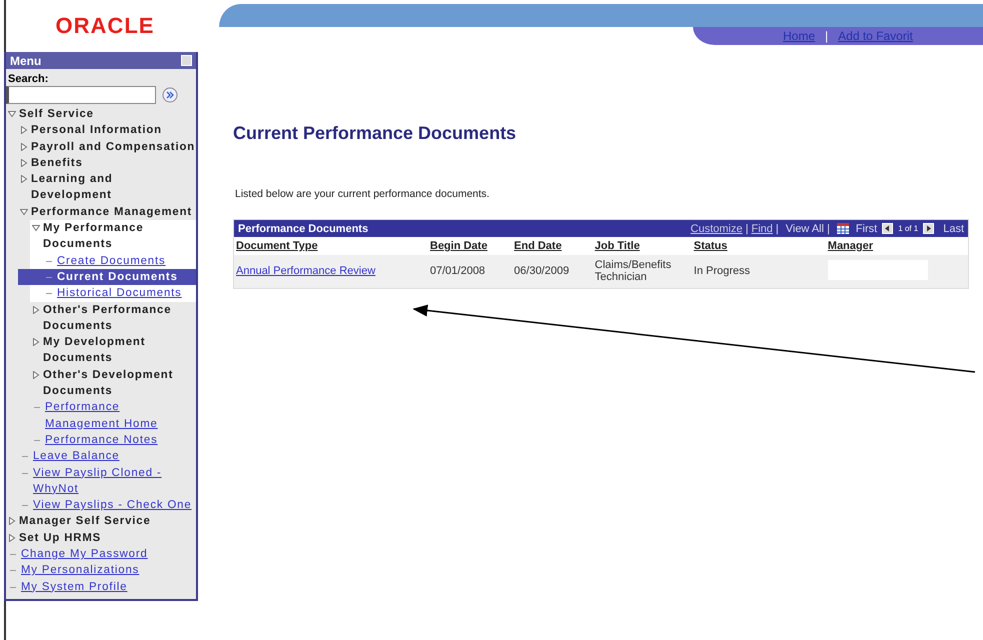  What do you see at coordinates (306, 271) in the screenshot?
I see `document-link: Annual Performance Review` at bounding box center [306, 271].